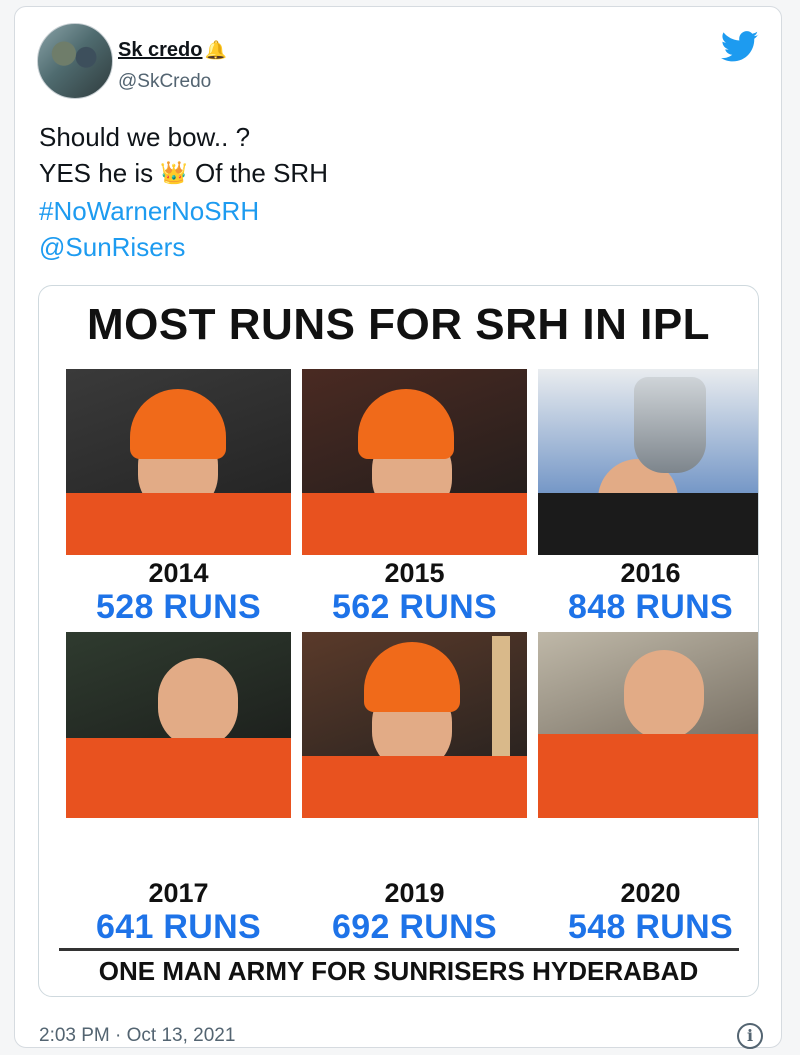 The height and width of the screenshot is (1055, 800). Describe the element at coordinates (164, 82) in the screenshot. I see `author-handle: @SkCredo` at that location.